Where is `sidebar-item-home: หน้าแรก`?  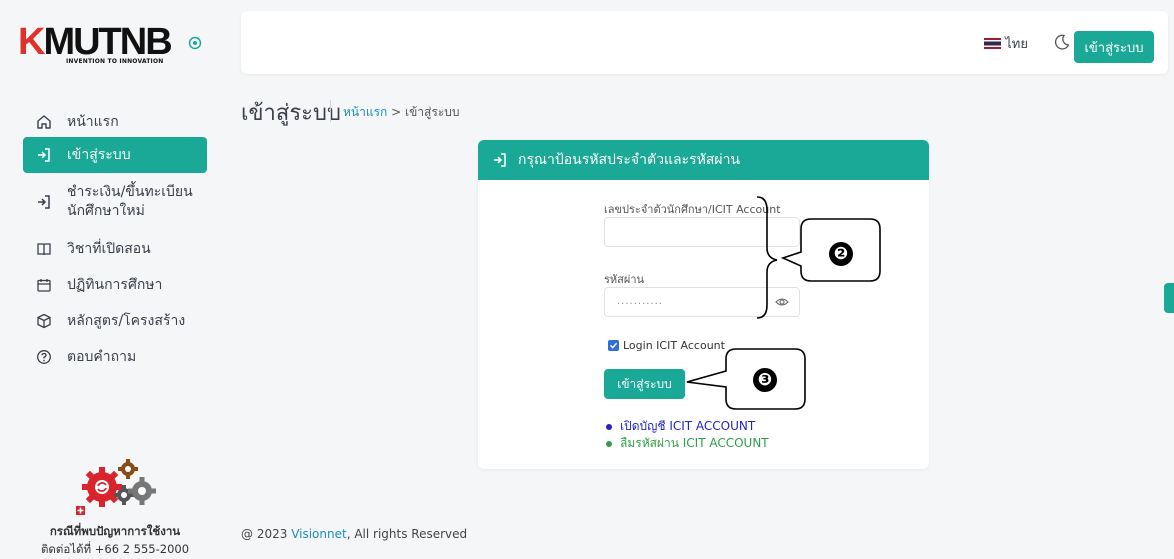
sidebar-item-home: หน้าแรก is located at coordinates (115, 122).